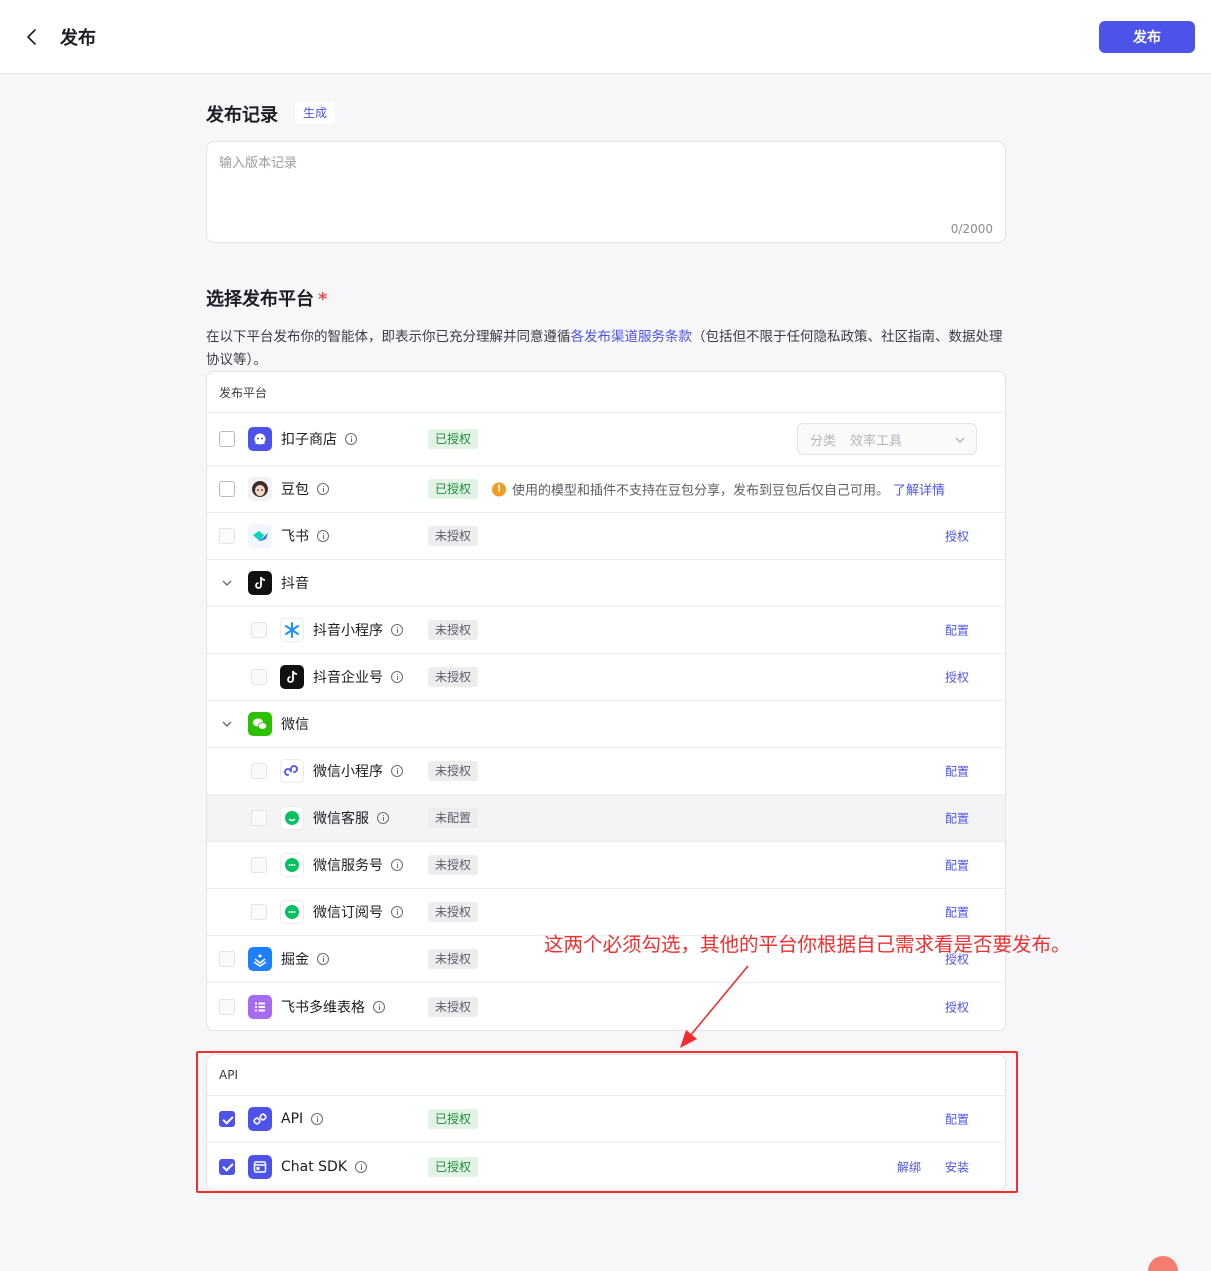  I want to click on char-counter: 0/2000, so click(971, 229).